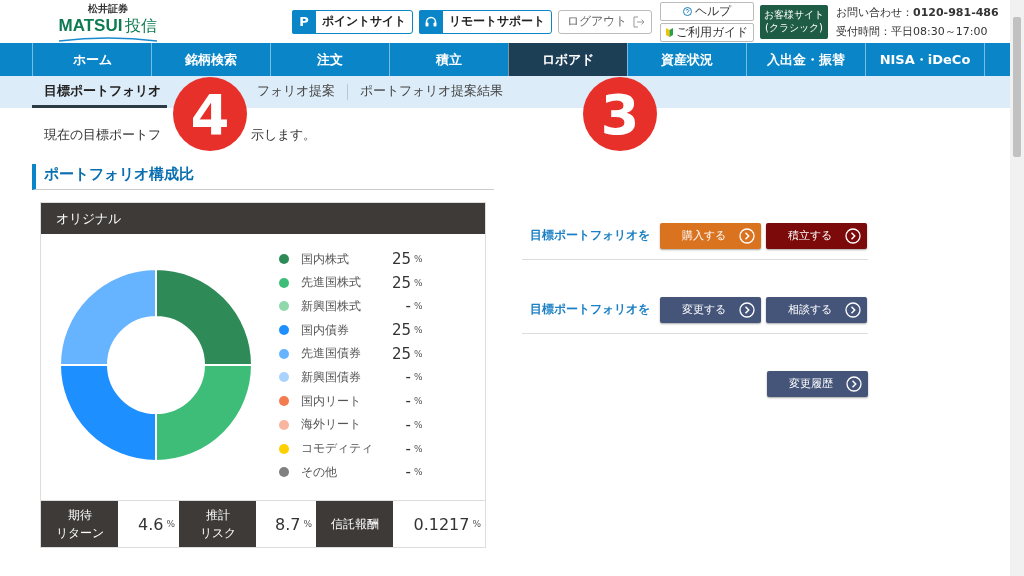 Image resolution: width=1024 pixels, height=576 pixels. Describe the element at coordinates (620, 114) in the screenshot. I see `step-marker: 3` at that location.